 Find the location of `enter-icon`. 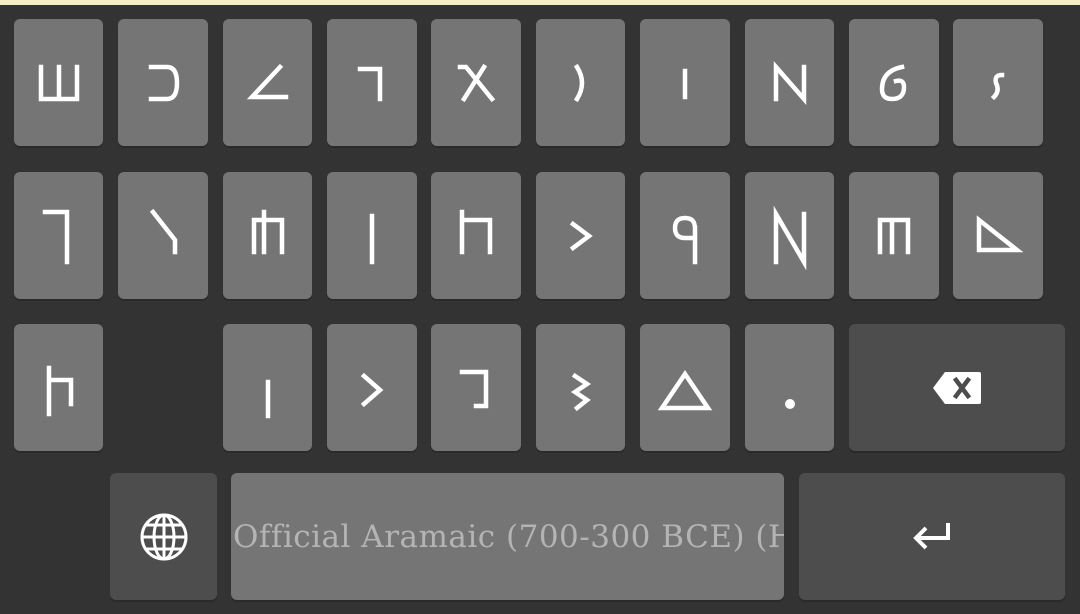

enter-icon is located at coordinates (931, 535).